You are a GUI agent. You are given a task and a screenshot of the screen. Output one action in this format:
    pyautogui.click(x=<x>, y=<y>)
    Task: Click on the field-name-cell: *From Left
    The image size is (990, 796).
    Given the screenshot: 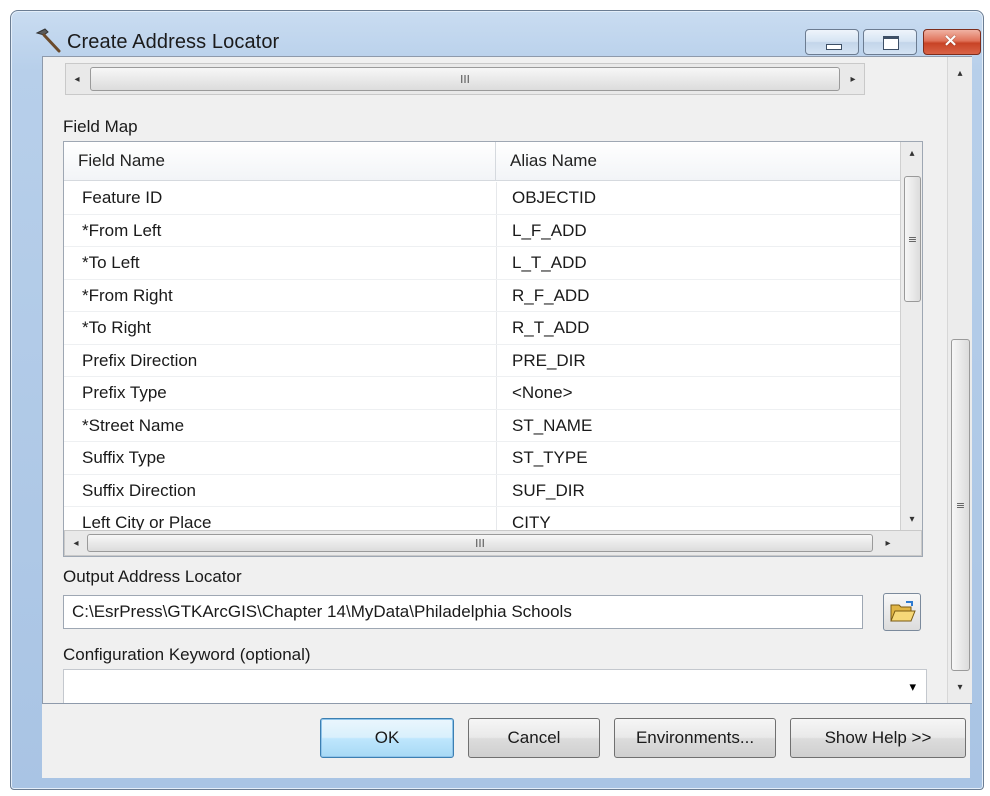 What is the action you would take?
    pyautogui.click(x=122, y=230)
    